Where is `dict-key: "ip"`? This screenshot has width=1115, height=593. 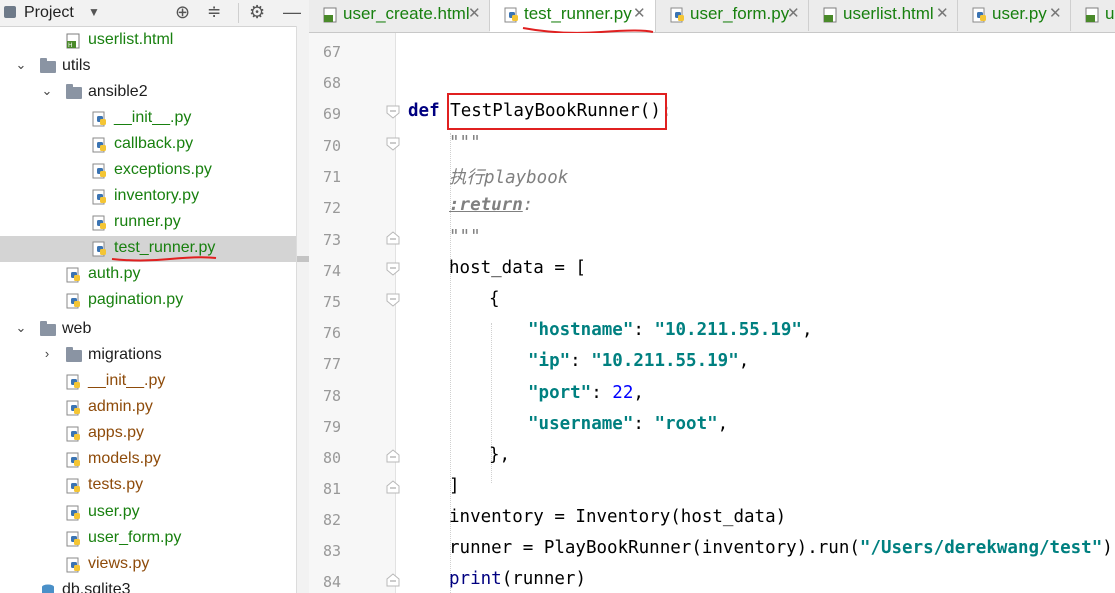 dict-key: "ip" is located at coordinates (549, 361).